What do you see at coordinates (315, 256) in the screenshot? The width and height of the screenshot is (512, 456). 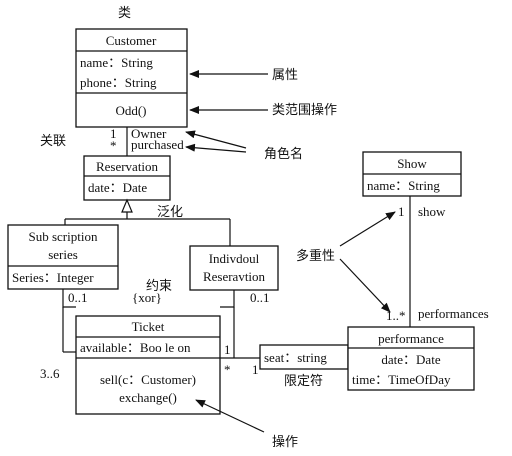 I see `label-multiplicity: 多重性` at bounding box center [315, 256].